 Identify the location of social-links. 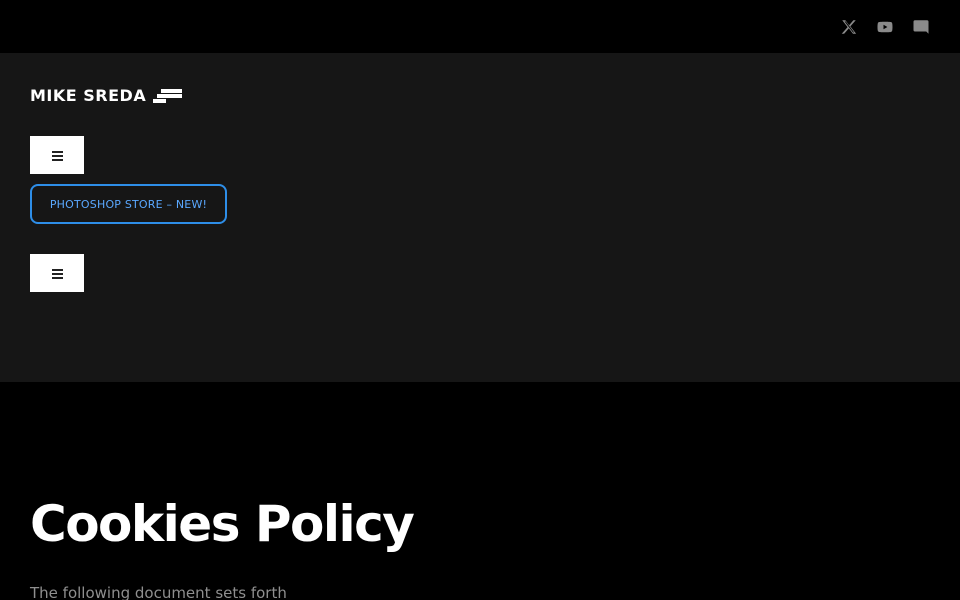
(885, 27).